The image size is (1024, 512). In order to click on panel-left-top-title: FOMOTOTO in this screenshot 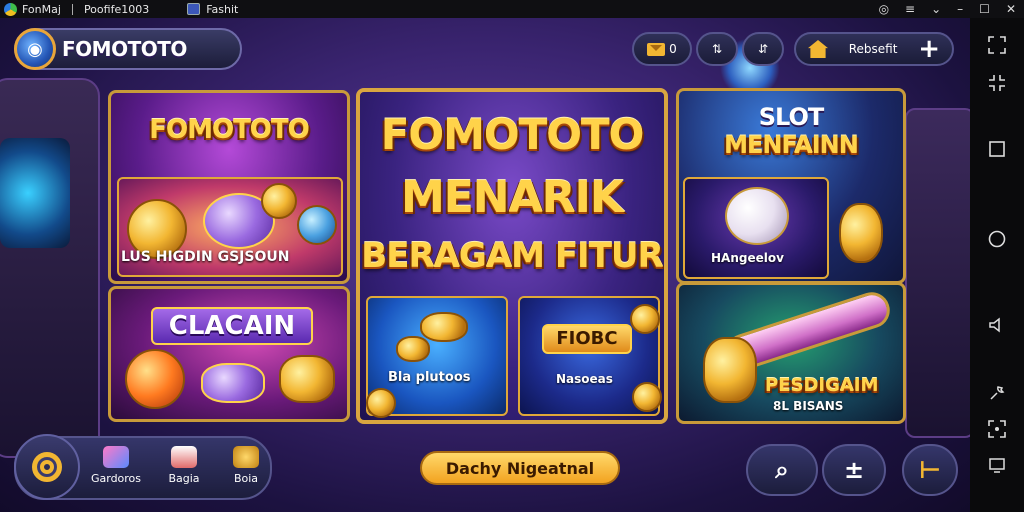, I will do `click(229, 130)`.